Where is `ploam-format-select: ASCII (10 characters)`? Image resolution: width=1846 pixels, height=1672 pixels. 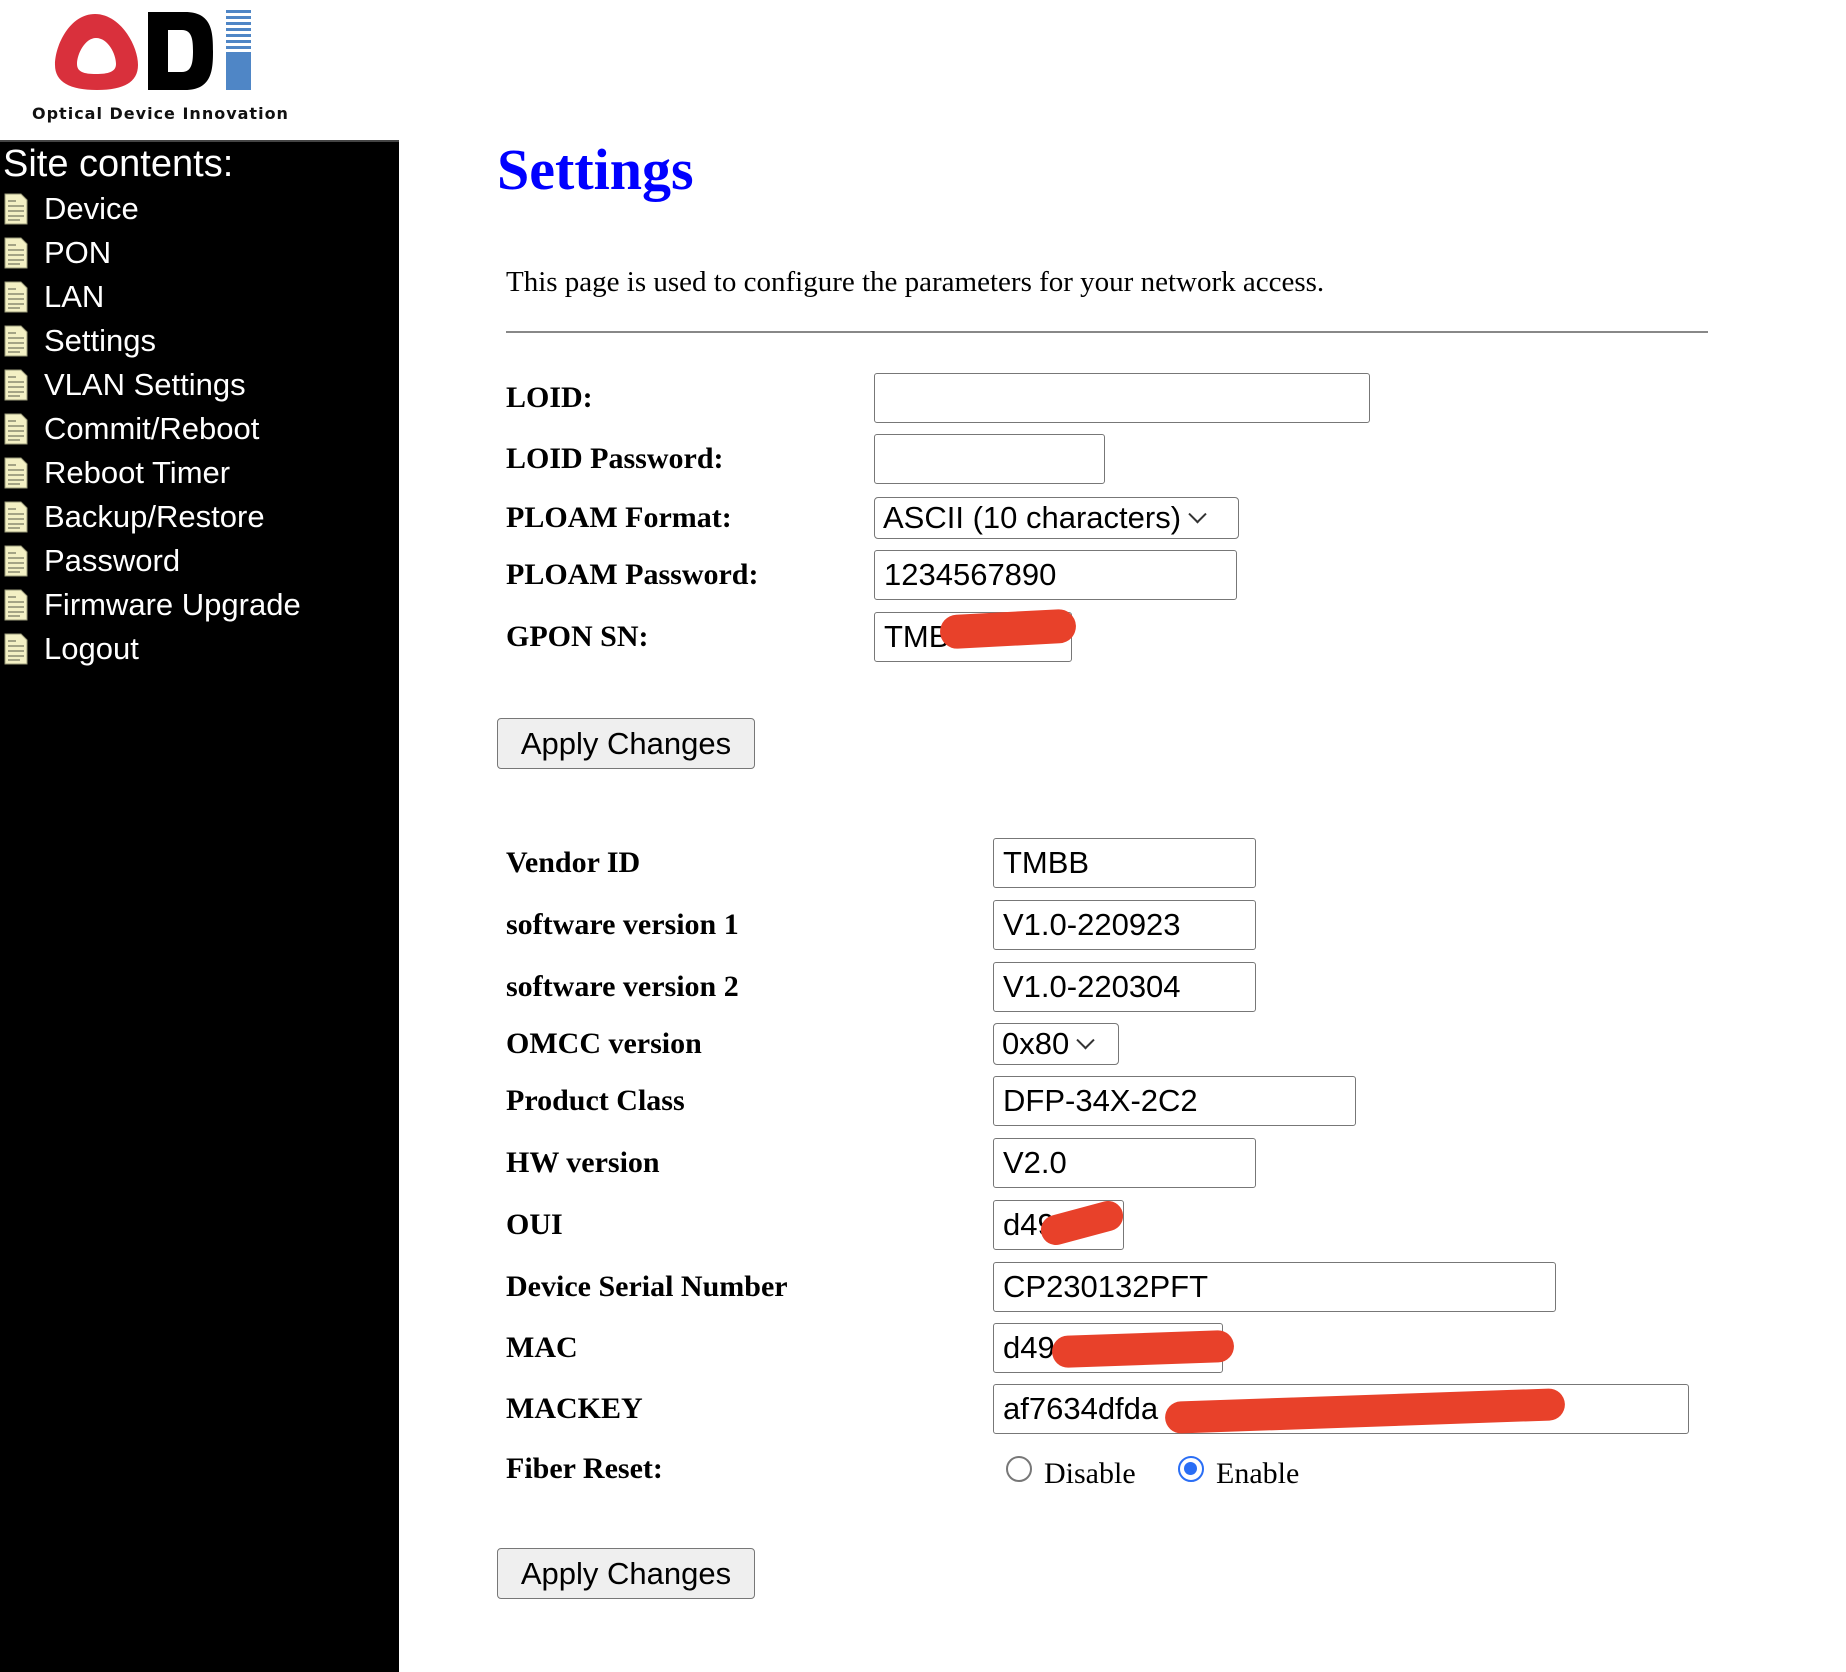 ploam-format-select: ASCII (10 characters) is located at coordinates (1056, 518).